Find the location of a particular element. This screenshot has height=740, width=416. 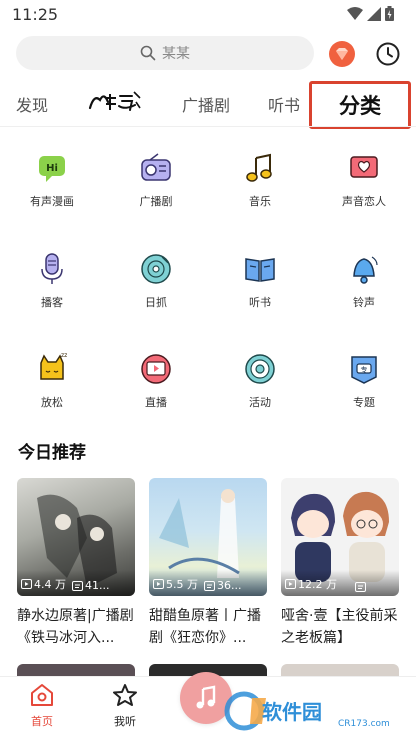

category-item: 广播剧 is located at coordinates (156, 179).